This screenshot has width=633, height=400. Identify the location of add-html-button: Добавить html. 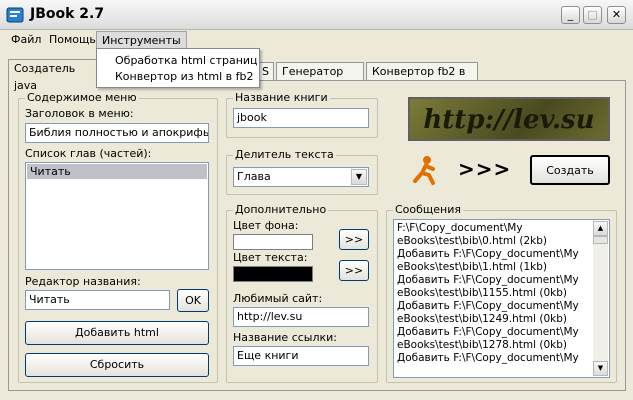
(117, 333).